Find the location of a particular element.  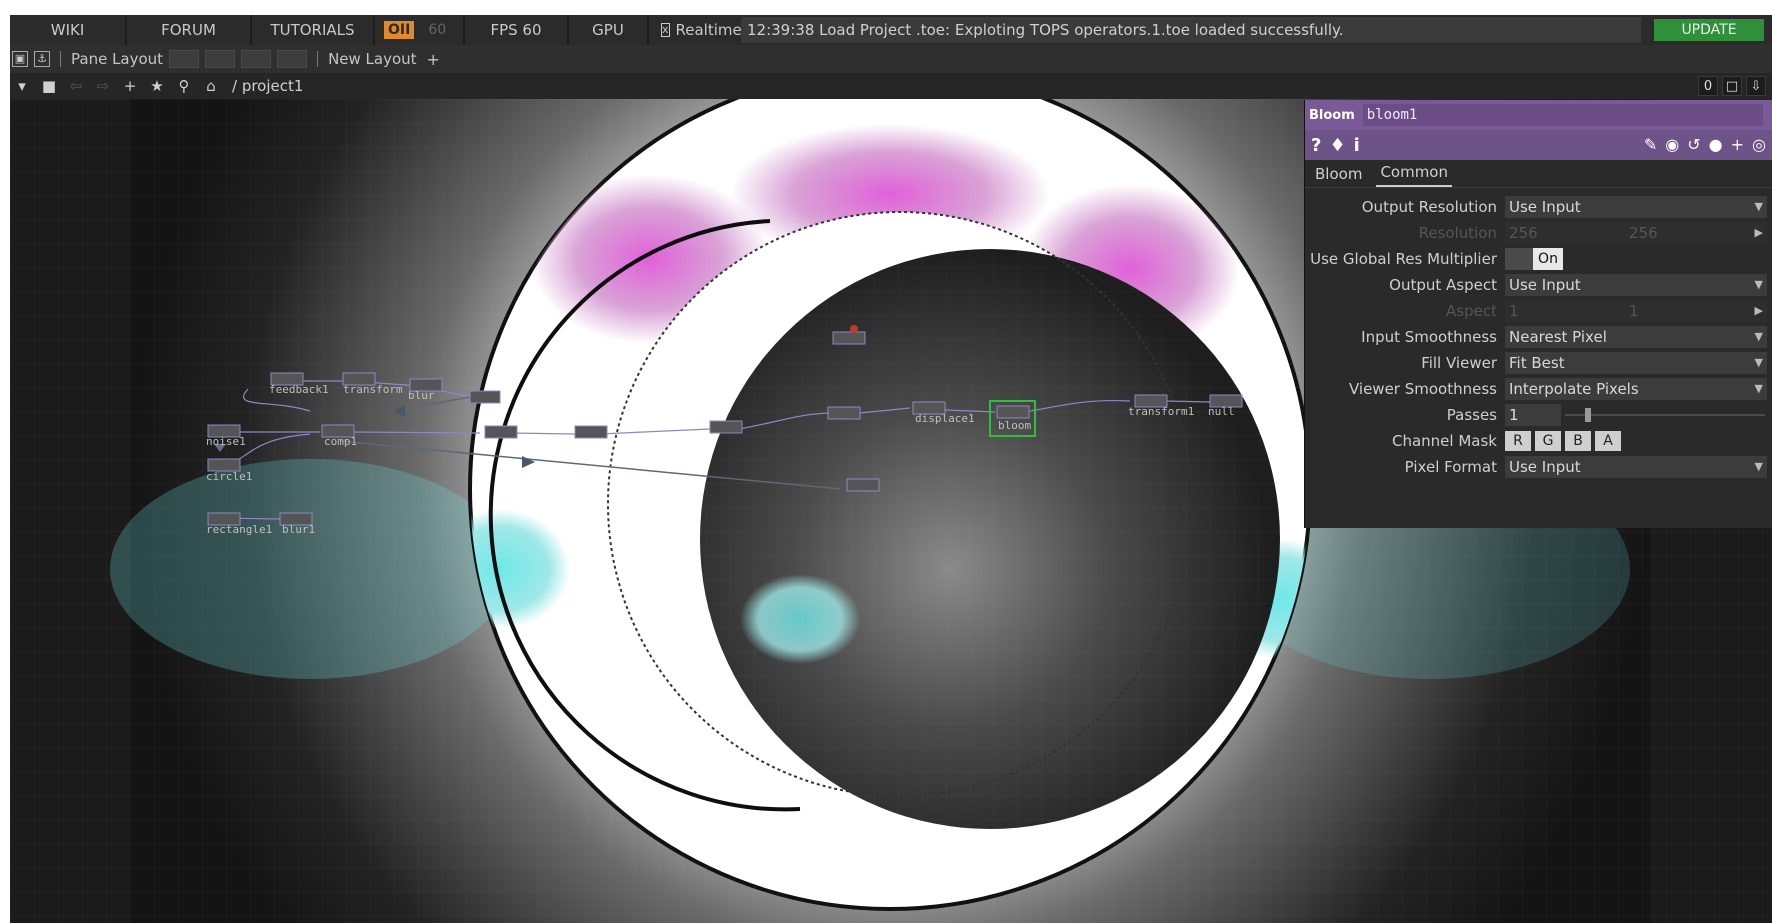

op-noise1: noise1 is located at coordinates (226, 436).